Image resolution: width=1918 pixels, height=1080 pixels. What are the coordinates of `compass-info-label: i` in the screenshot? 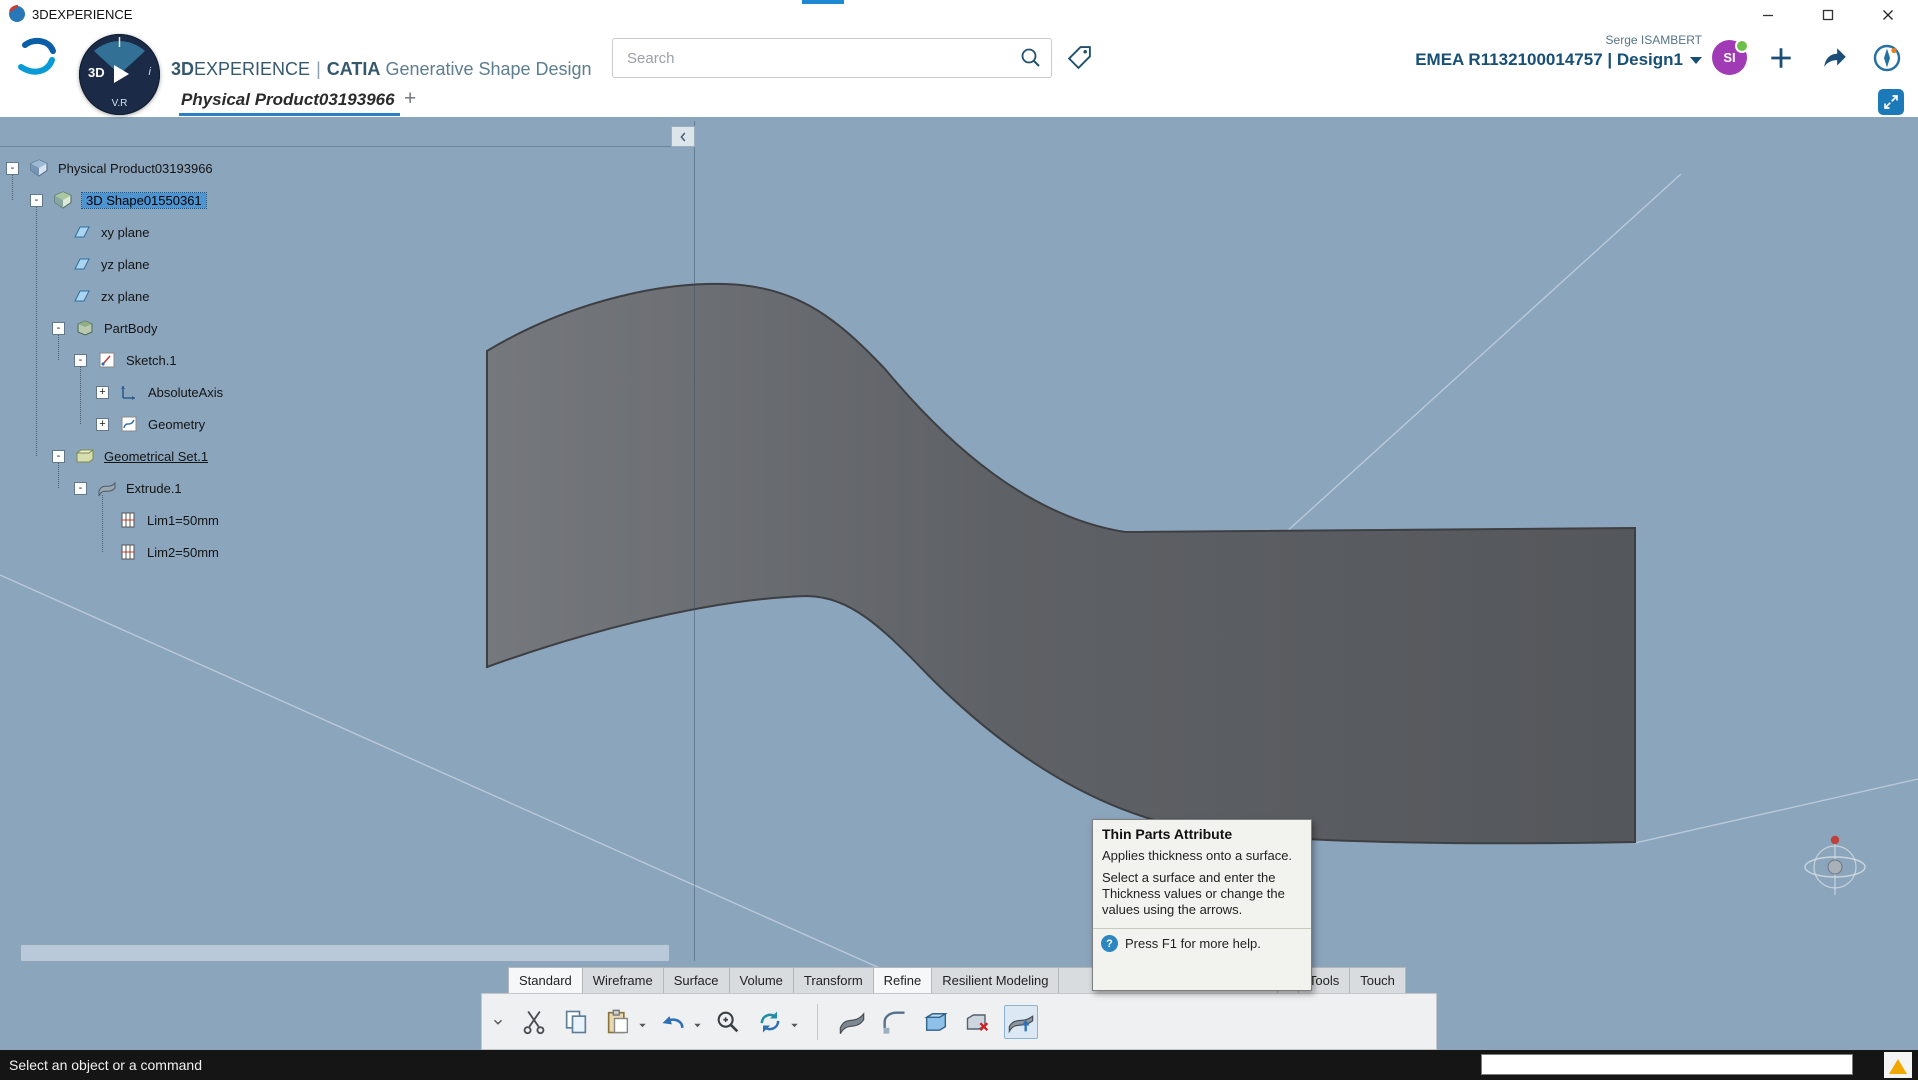 It's located at (150, 72).